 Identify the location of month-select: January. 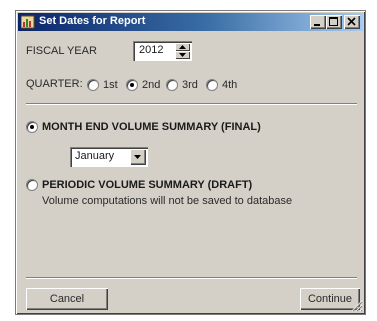
(109, 157).